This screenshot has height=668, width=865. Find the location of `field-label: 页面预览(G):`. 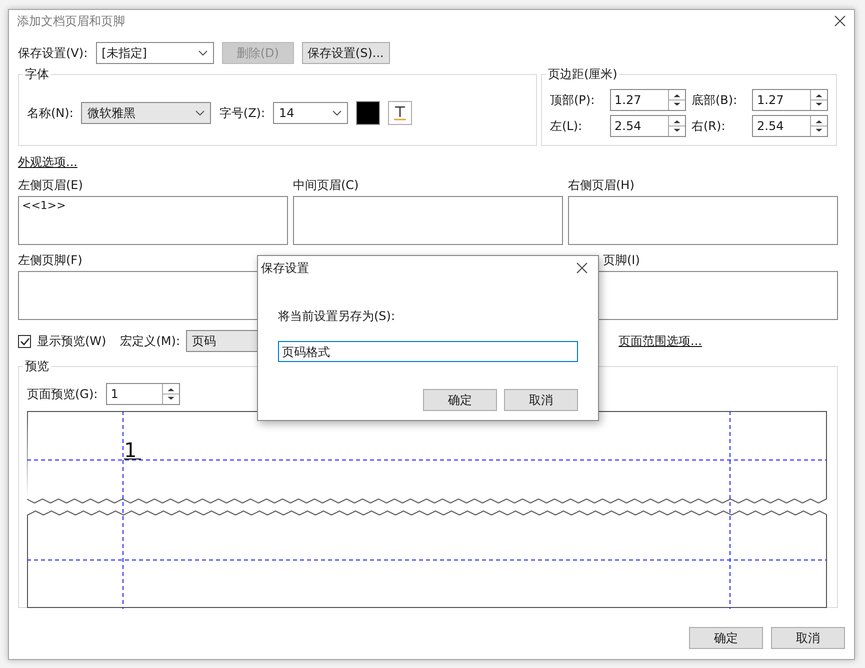

field-label: 页面预览(G): is located at coordinates (62, 394).